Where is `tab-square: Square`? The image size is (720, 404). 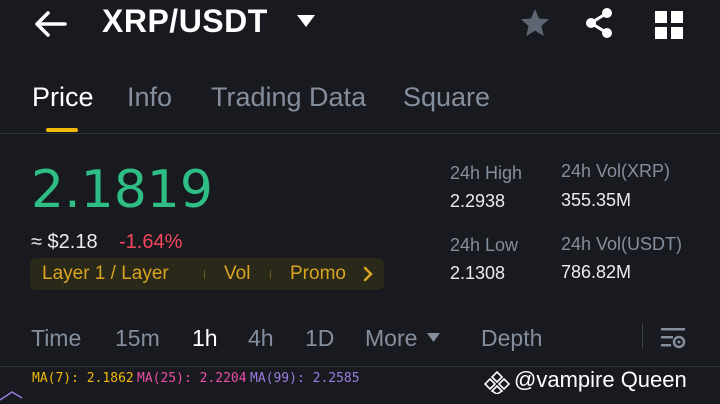 tab-square: Square is located at coordinates (446, 97).